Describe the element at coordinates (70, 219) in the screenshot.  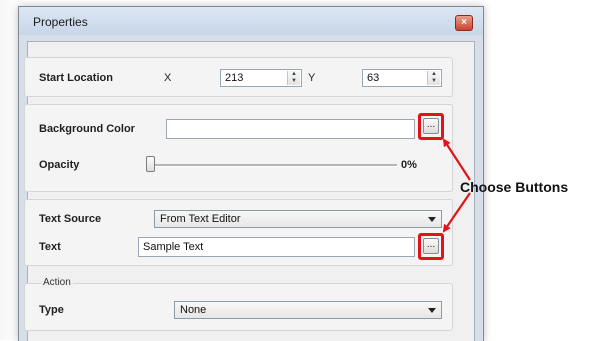
I see `text-source-label: Text Source` at that location.